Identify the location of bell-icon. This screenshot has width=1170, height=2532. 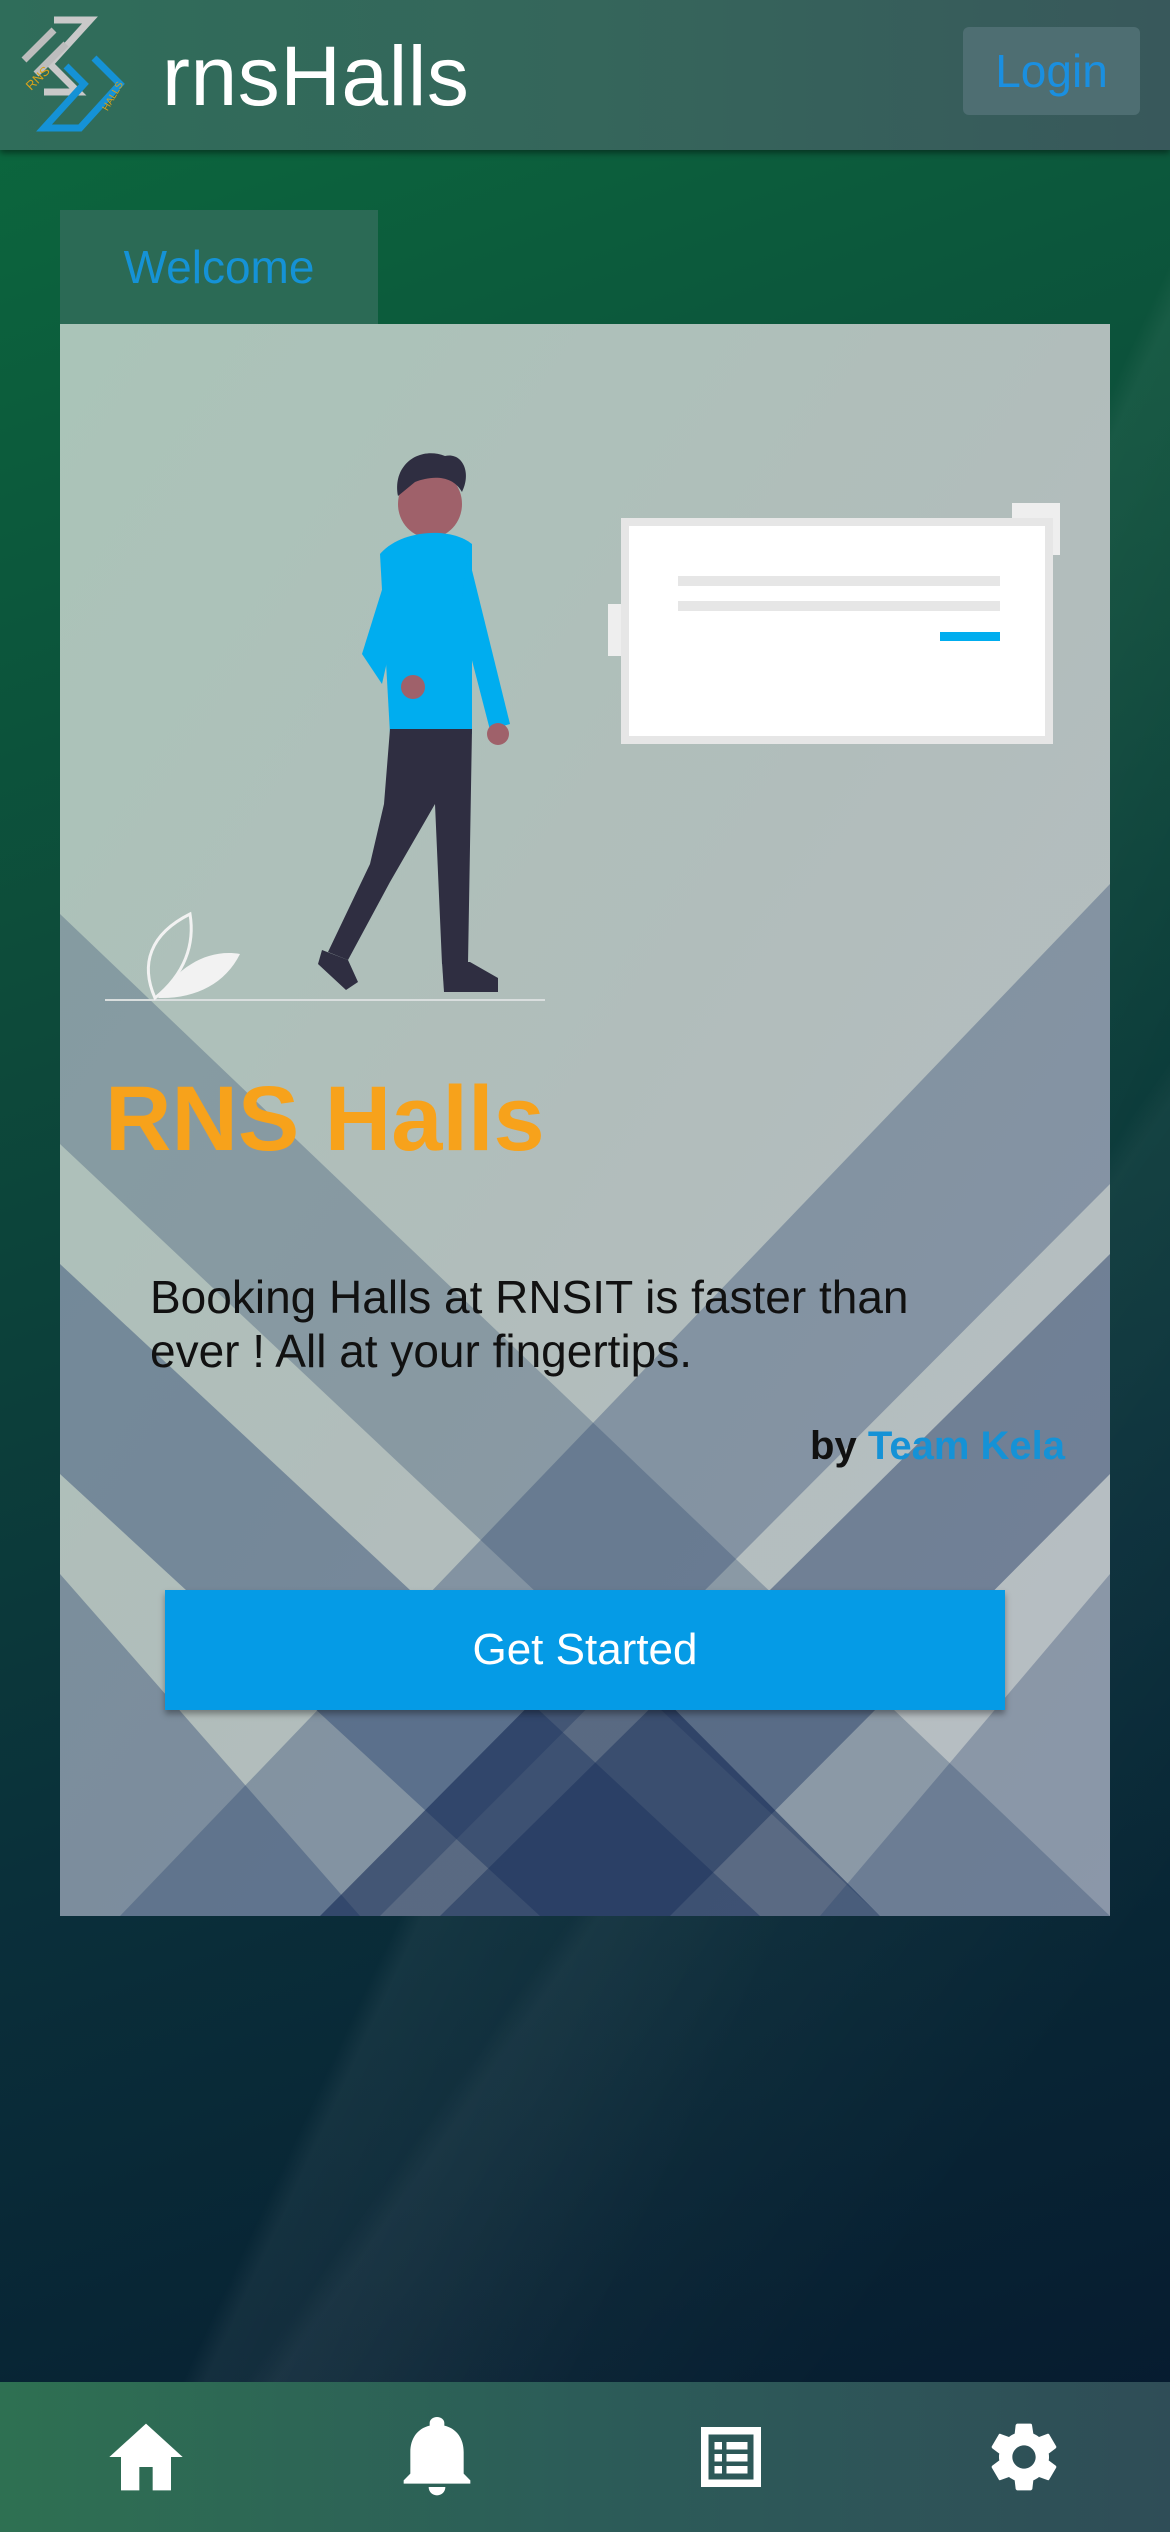
(437, 2456).